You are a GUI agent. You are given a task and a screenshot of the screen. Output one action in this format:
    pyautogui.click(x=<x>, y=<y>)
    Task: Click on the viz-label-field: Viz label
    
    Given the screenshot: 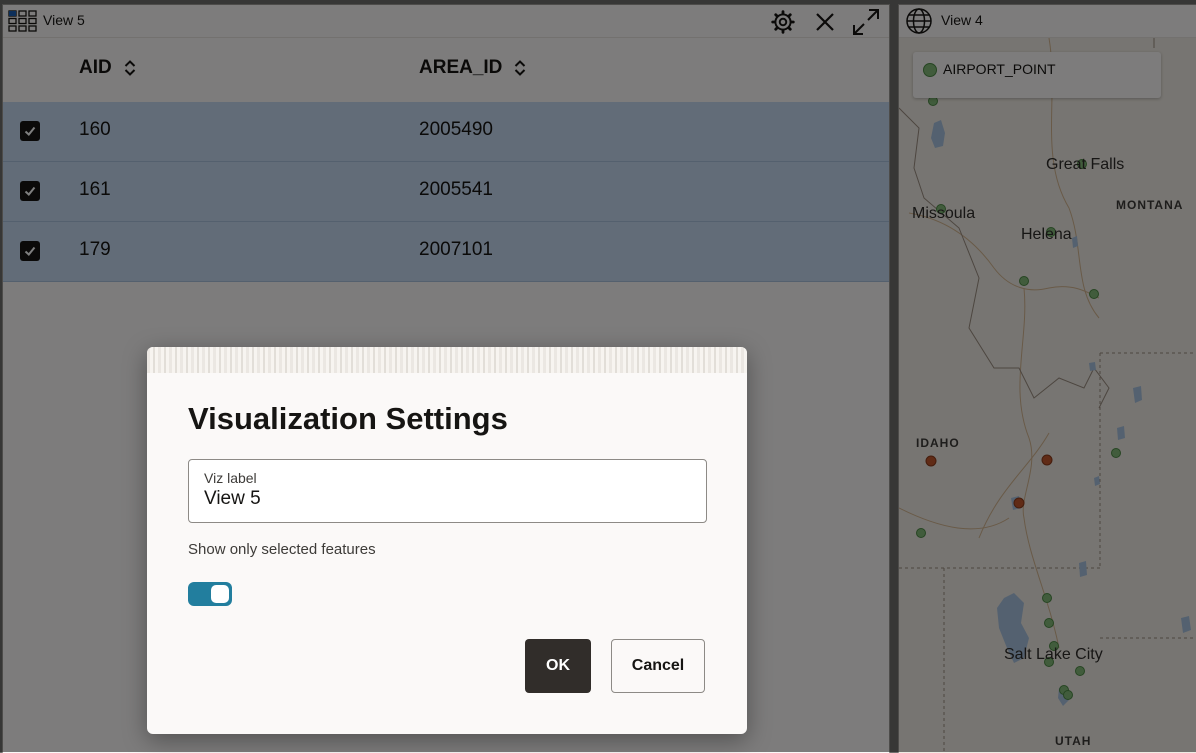 What is the action you would take?
    pyautogui.click(x=447, y=491)
    